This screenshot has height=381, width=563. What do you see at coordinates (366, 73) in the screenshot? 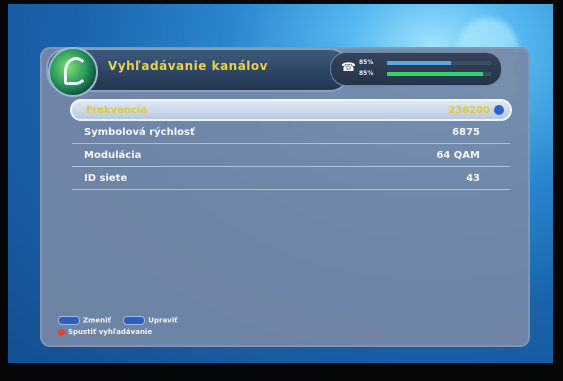
I see `signal-quality-label: 85%` at bounding box center [366, 73].